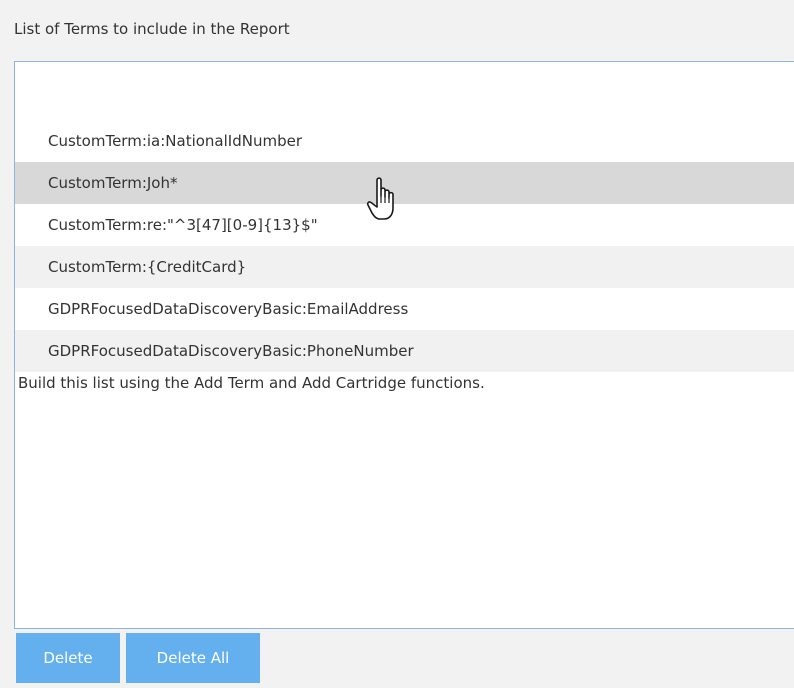 This screenshot has width=794, height=688. What do you see at coordinates (193, 658) in the screenshot?
I see `delete-all-button: Delete All` at bounding box center [193, 658].